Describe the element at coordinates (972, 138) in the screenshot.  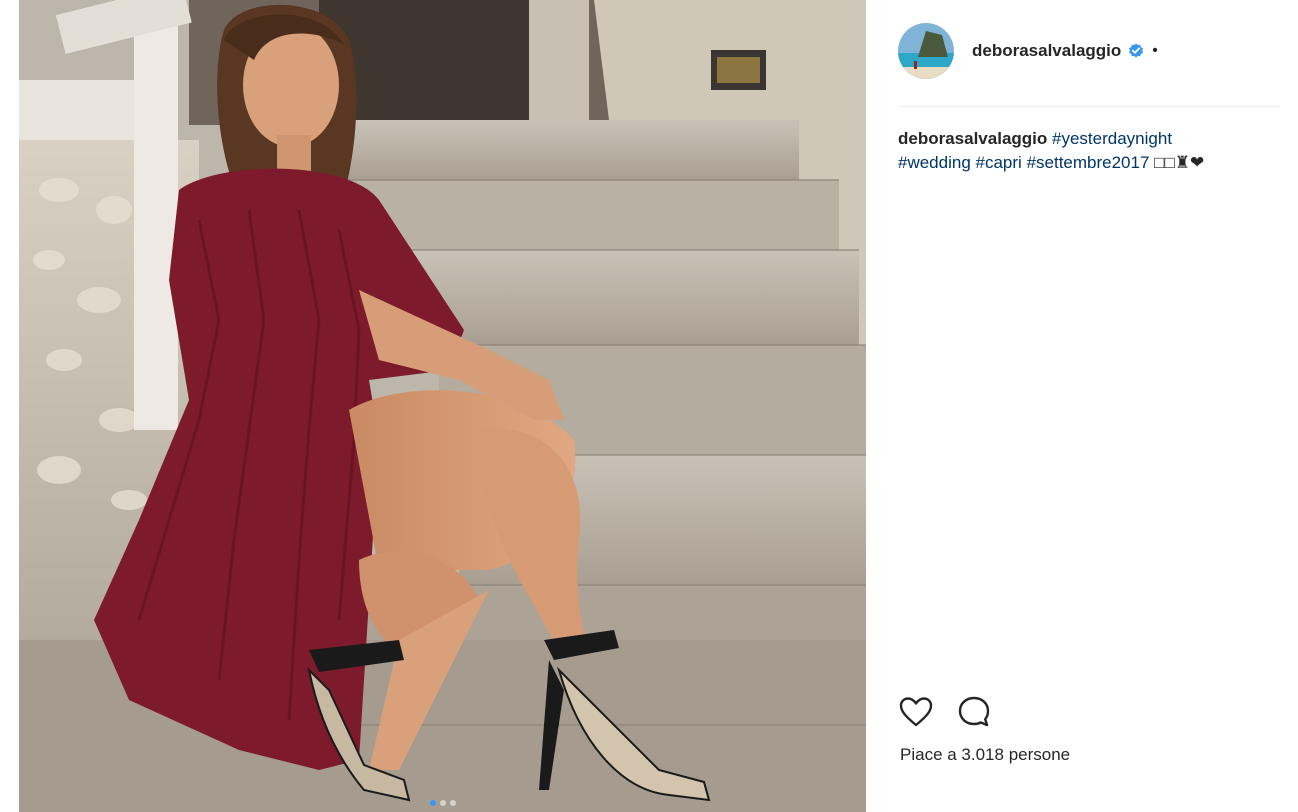
I see `caption-username: deborasalvalaggio` at that location.